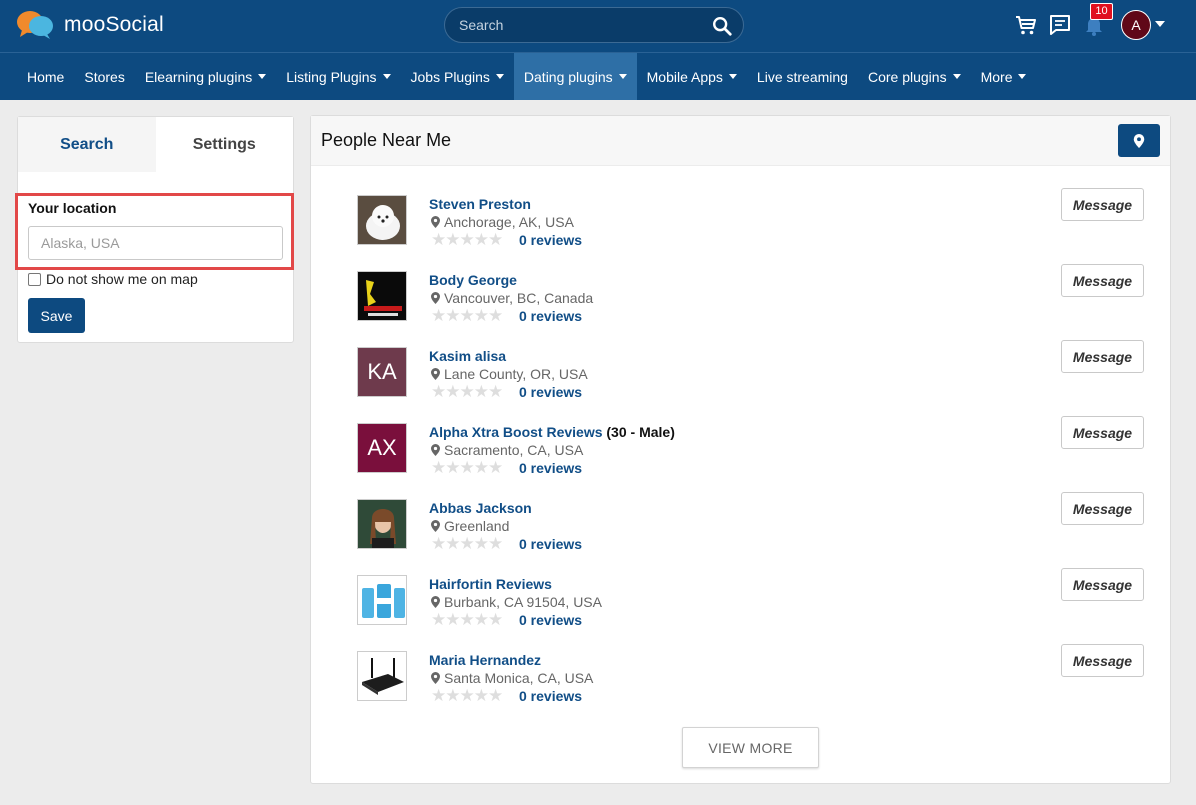  I want to click on avatar: A, so click(1136, 25).